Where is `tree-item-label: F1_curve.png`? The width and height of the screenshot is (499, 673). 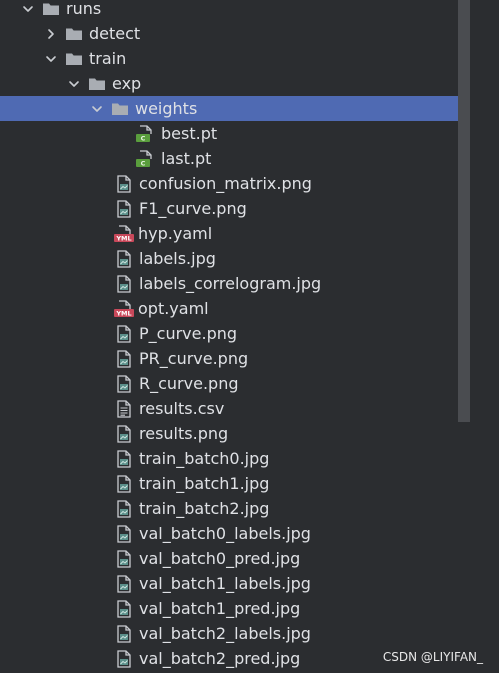 tree-item-label: F1_curve.png is located at coordinates (193, 208).